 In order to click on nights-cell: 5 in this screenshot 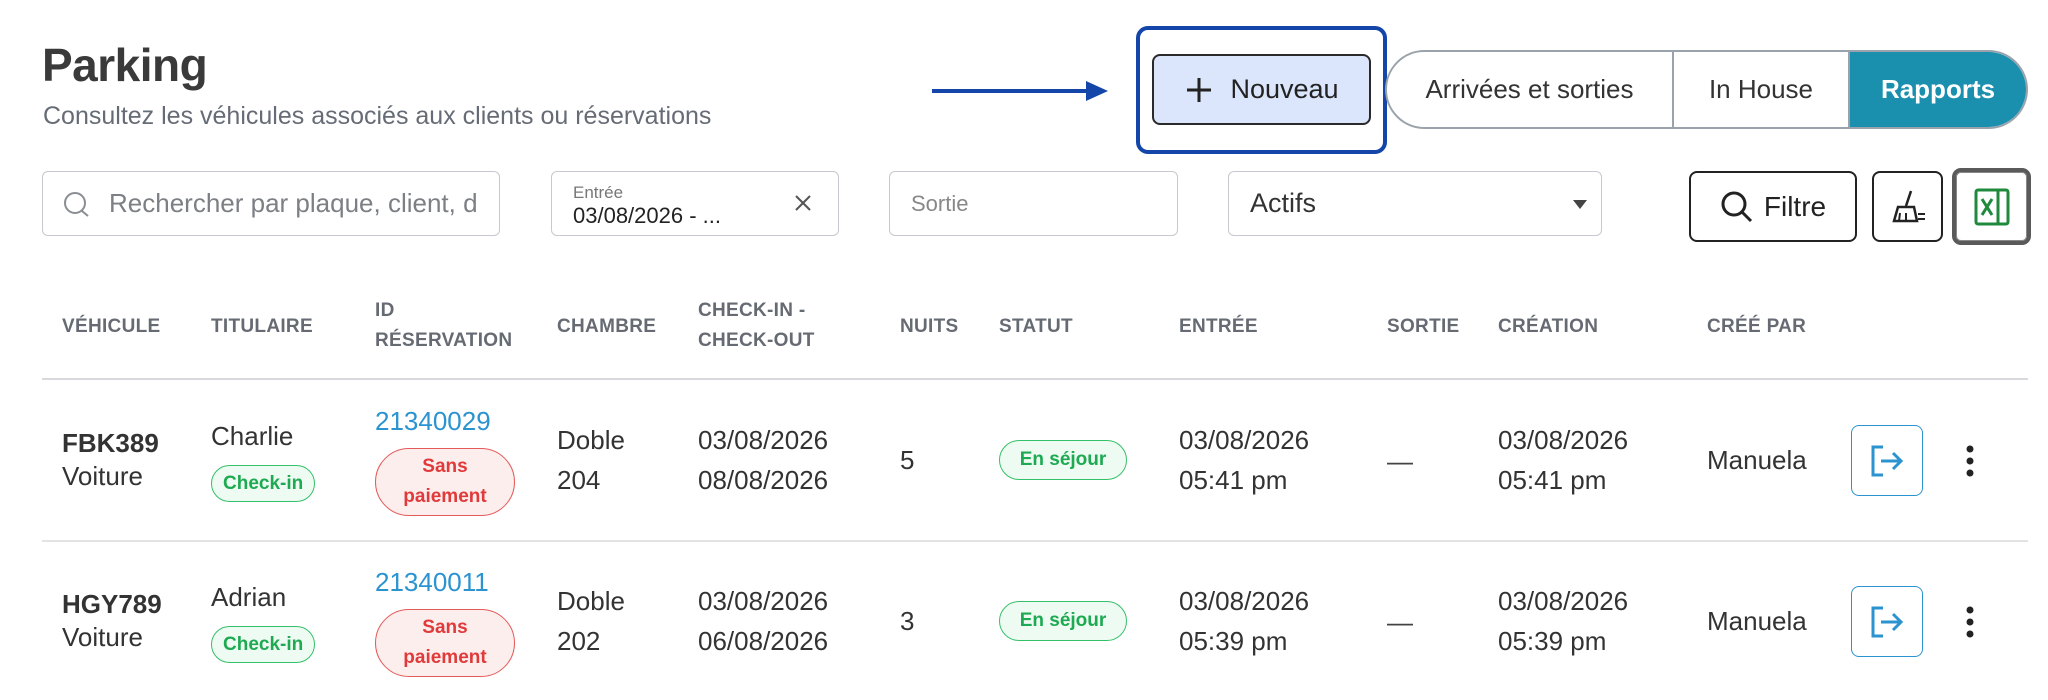, I will do `click(907, 460)`.